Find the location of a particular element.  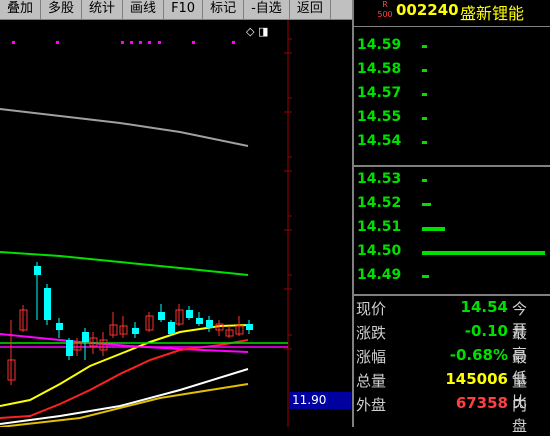

order-book-row-upper-1: 14.58 is located at coordinates (379, 71).